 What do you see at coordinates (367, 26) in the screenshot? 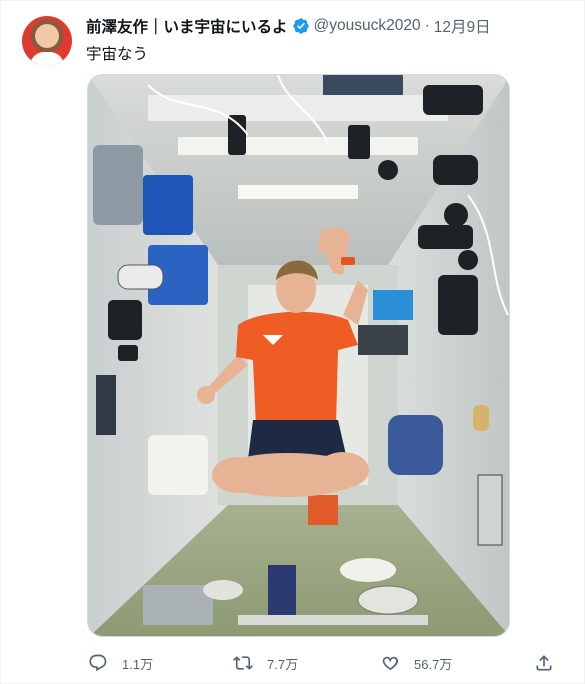
I see `author-handle: @yousuck2020` at bounding box center [367, 26].